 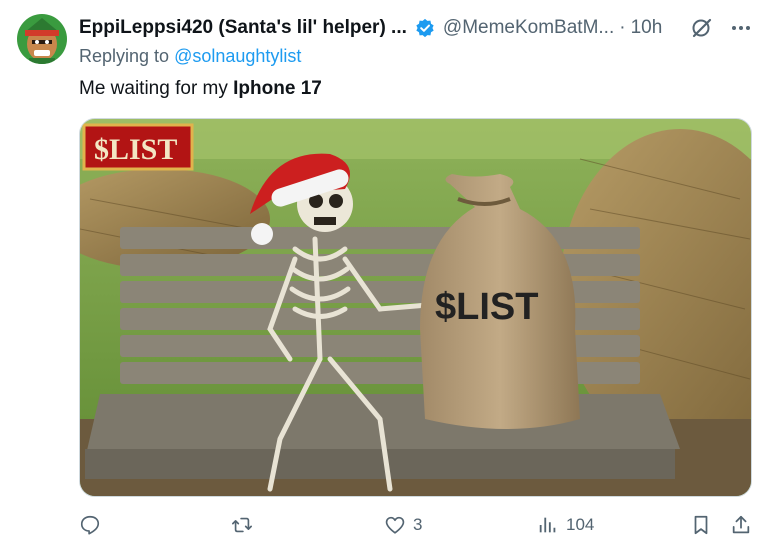 I want to click on views-button: 104, so click(x=565, y=525).